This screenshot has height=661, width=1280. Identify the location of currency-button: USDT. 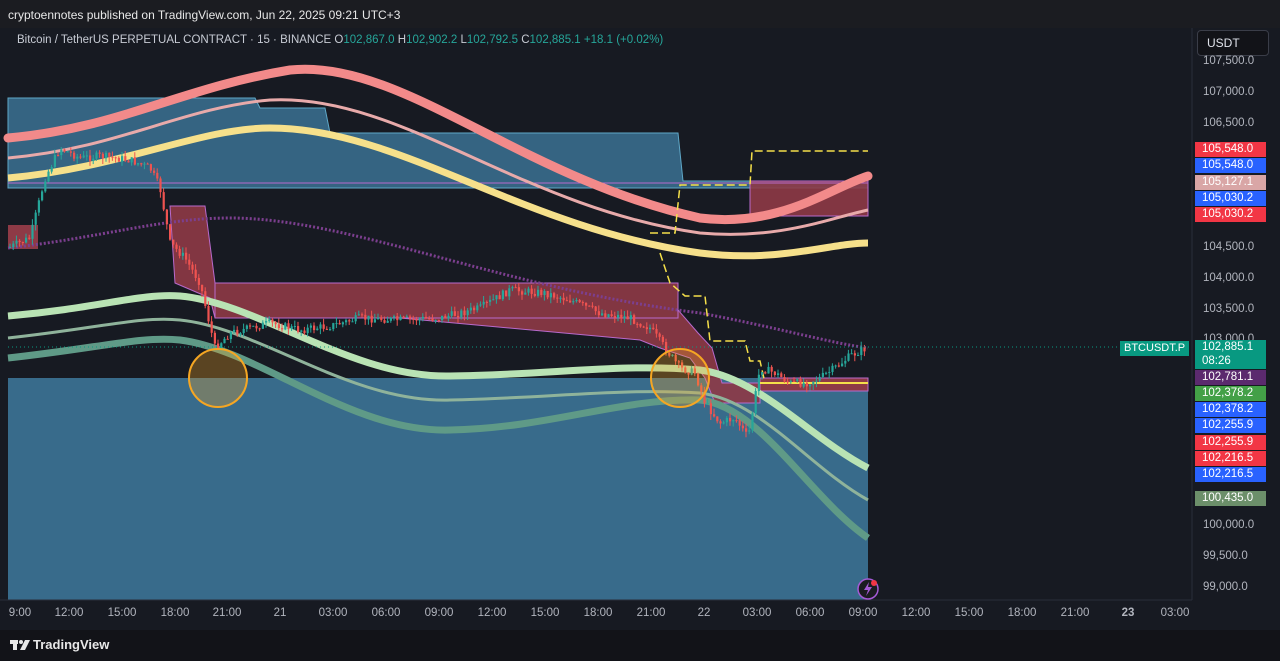
(1233, 43).